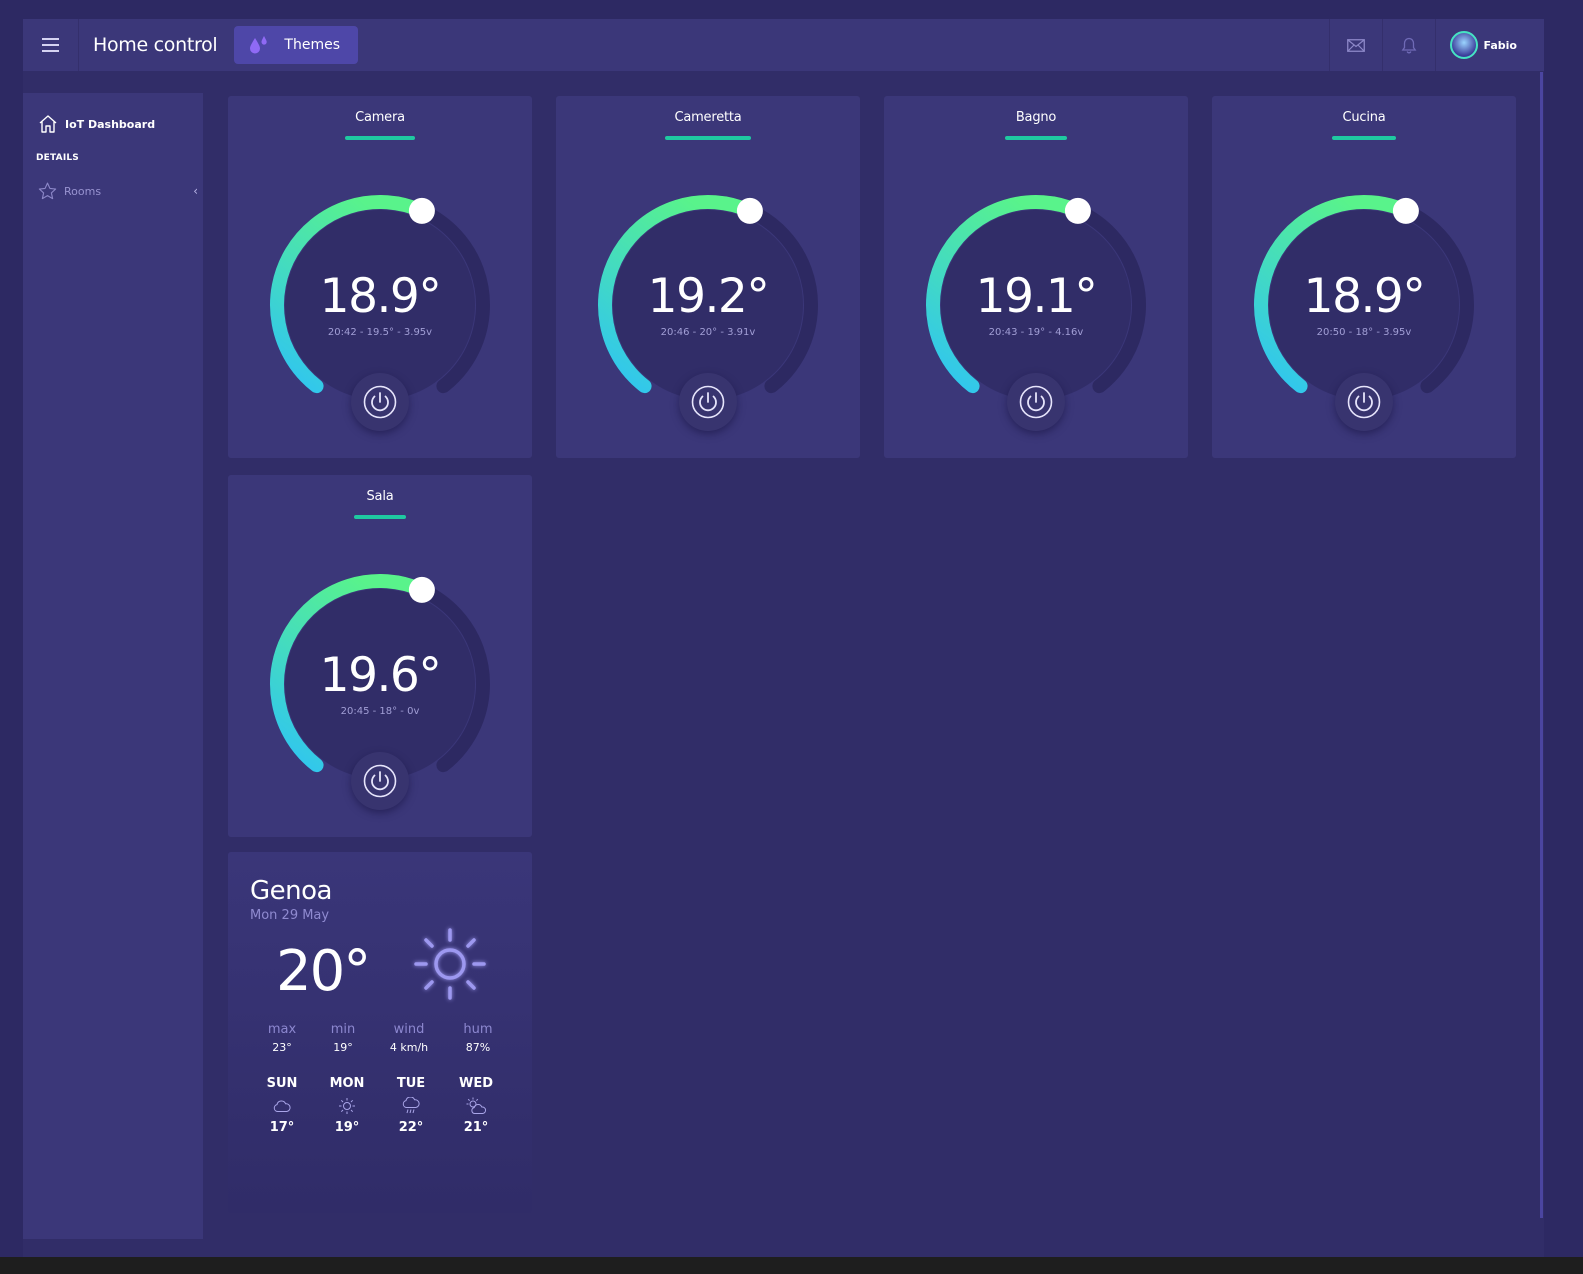  I want to click on weather-stat-wind: wind 4 km/h, so click(409, 1038).